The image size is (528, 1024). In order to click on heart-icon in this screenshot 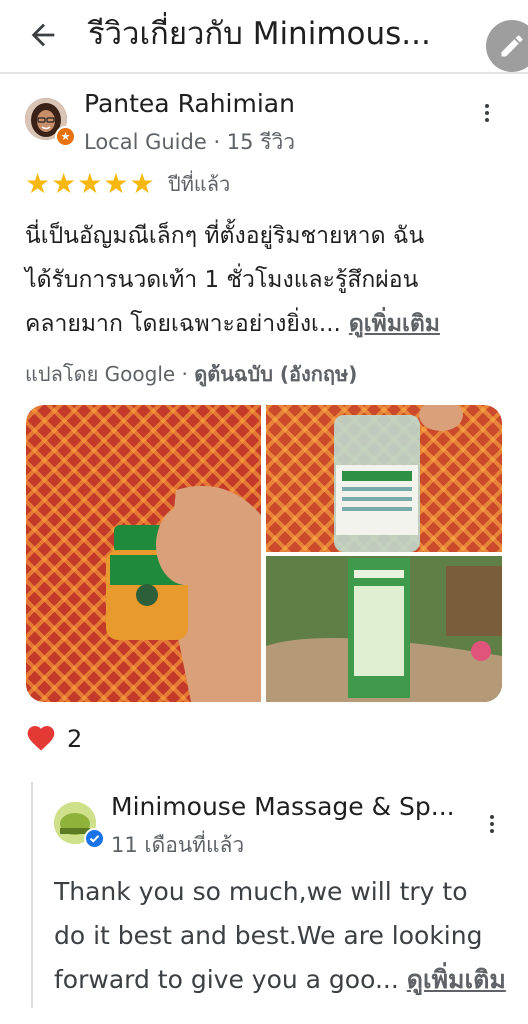, I will do `click(41, 738)`.